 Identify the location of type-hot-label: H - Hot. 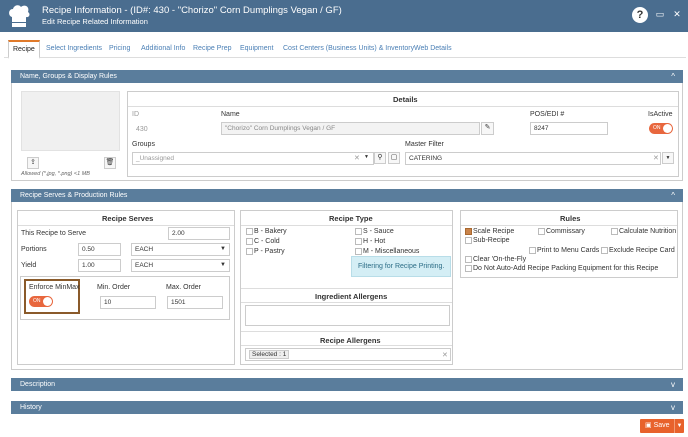
(374, 241).